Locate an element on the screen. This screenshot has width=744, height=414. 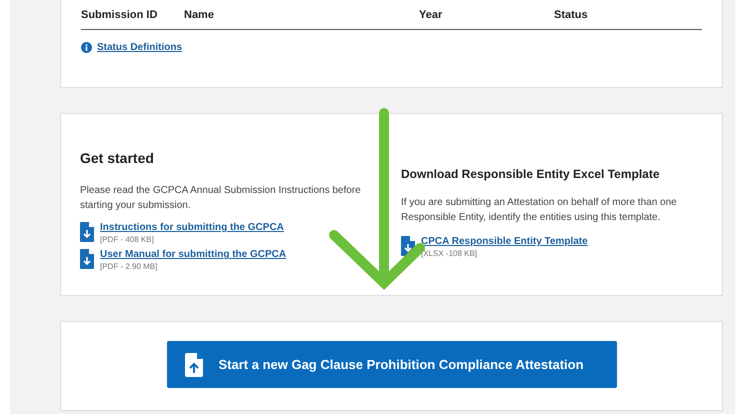
download-link: User Manual for submitting the GCPCA is located at coordinates (193, 254).